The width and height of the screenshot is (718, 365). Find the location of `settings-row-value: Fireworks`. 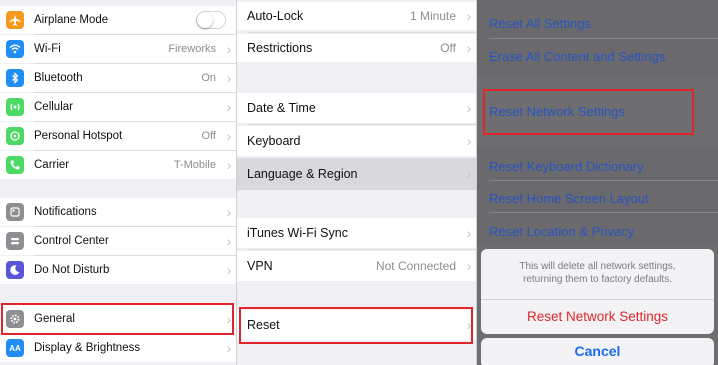

settings-row-value: Fireworks is located at coordinates (192, 49).